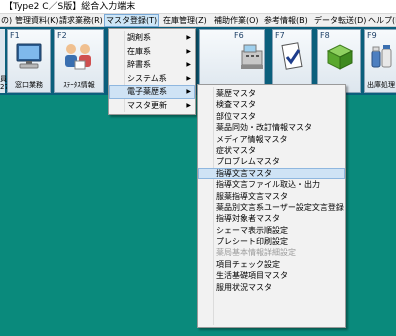  What do you see at coordinates (236, 105) in the screenshot?
I see `menu-item-label: 検査マスタ` at bounding box center [236, 105].